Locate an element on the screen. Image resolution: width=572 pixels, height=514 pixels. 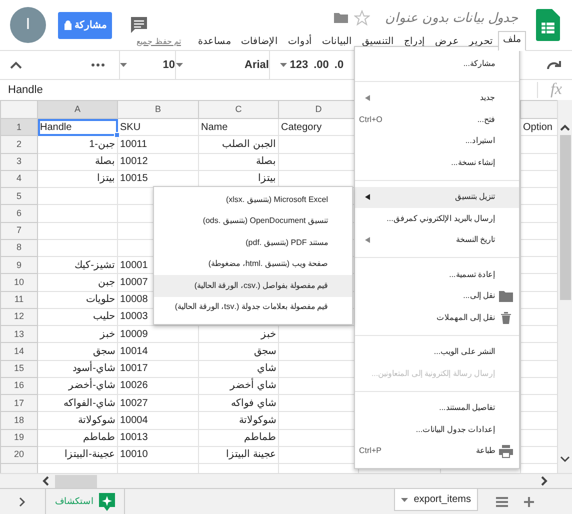
menu-item: صفحة ويب (بتنسيق .html، مضغوطة) is located at coordinates (253, 264).